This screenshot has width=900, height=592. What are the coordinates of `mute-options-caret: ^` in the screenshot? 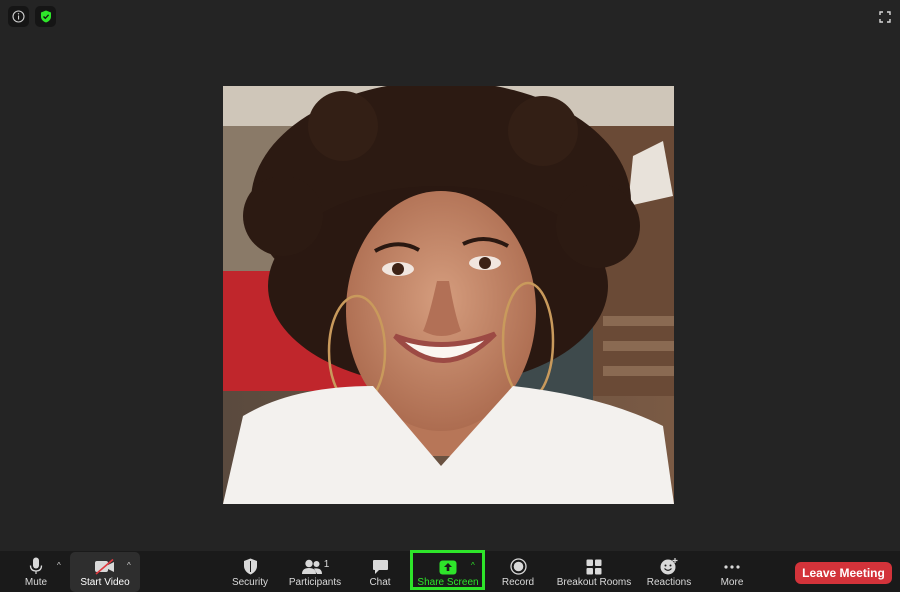 It's located at (59, 565).